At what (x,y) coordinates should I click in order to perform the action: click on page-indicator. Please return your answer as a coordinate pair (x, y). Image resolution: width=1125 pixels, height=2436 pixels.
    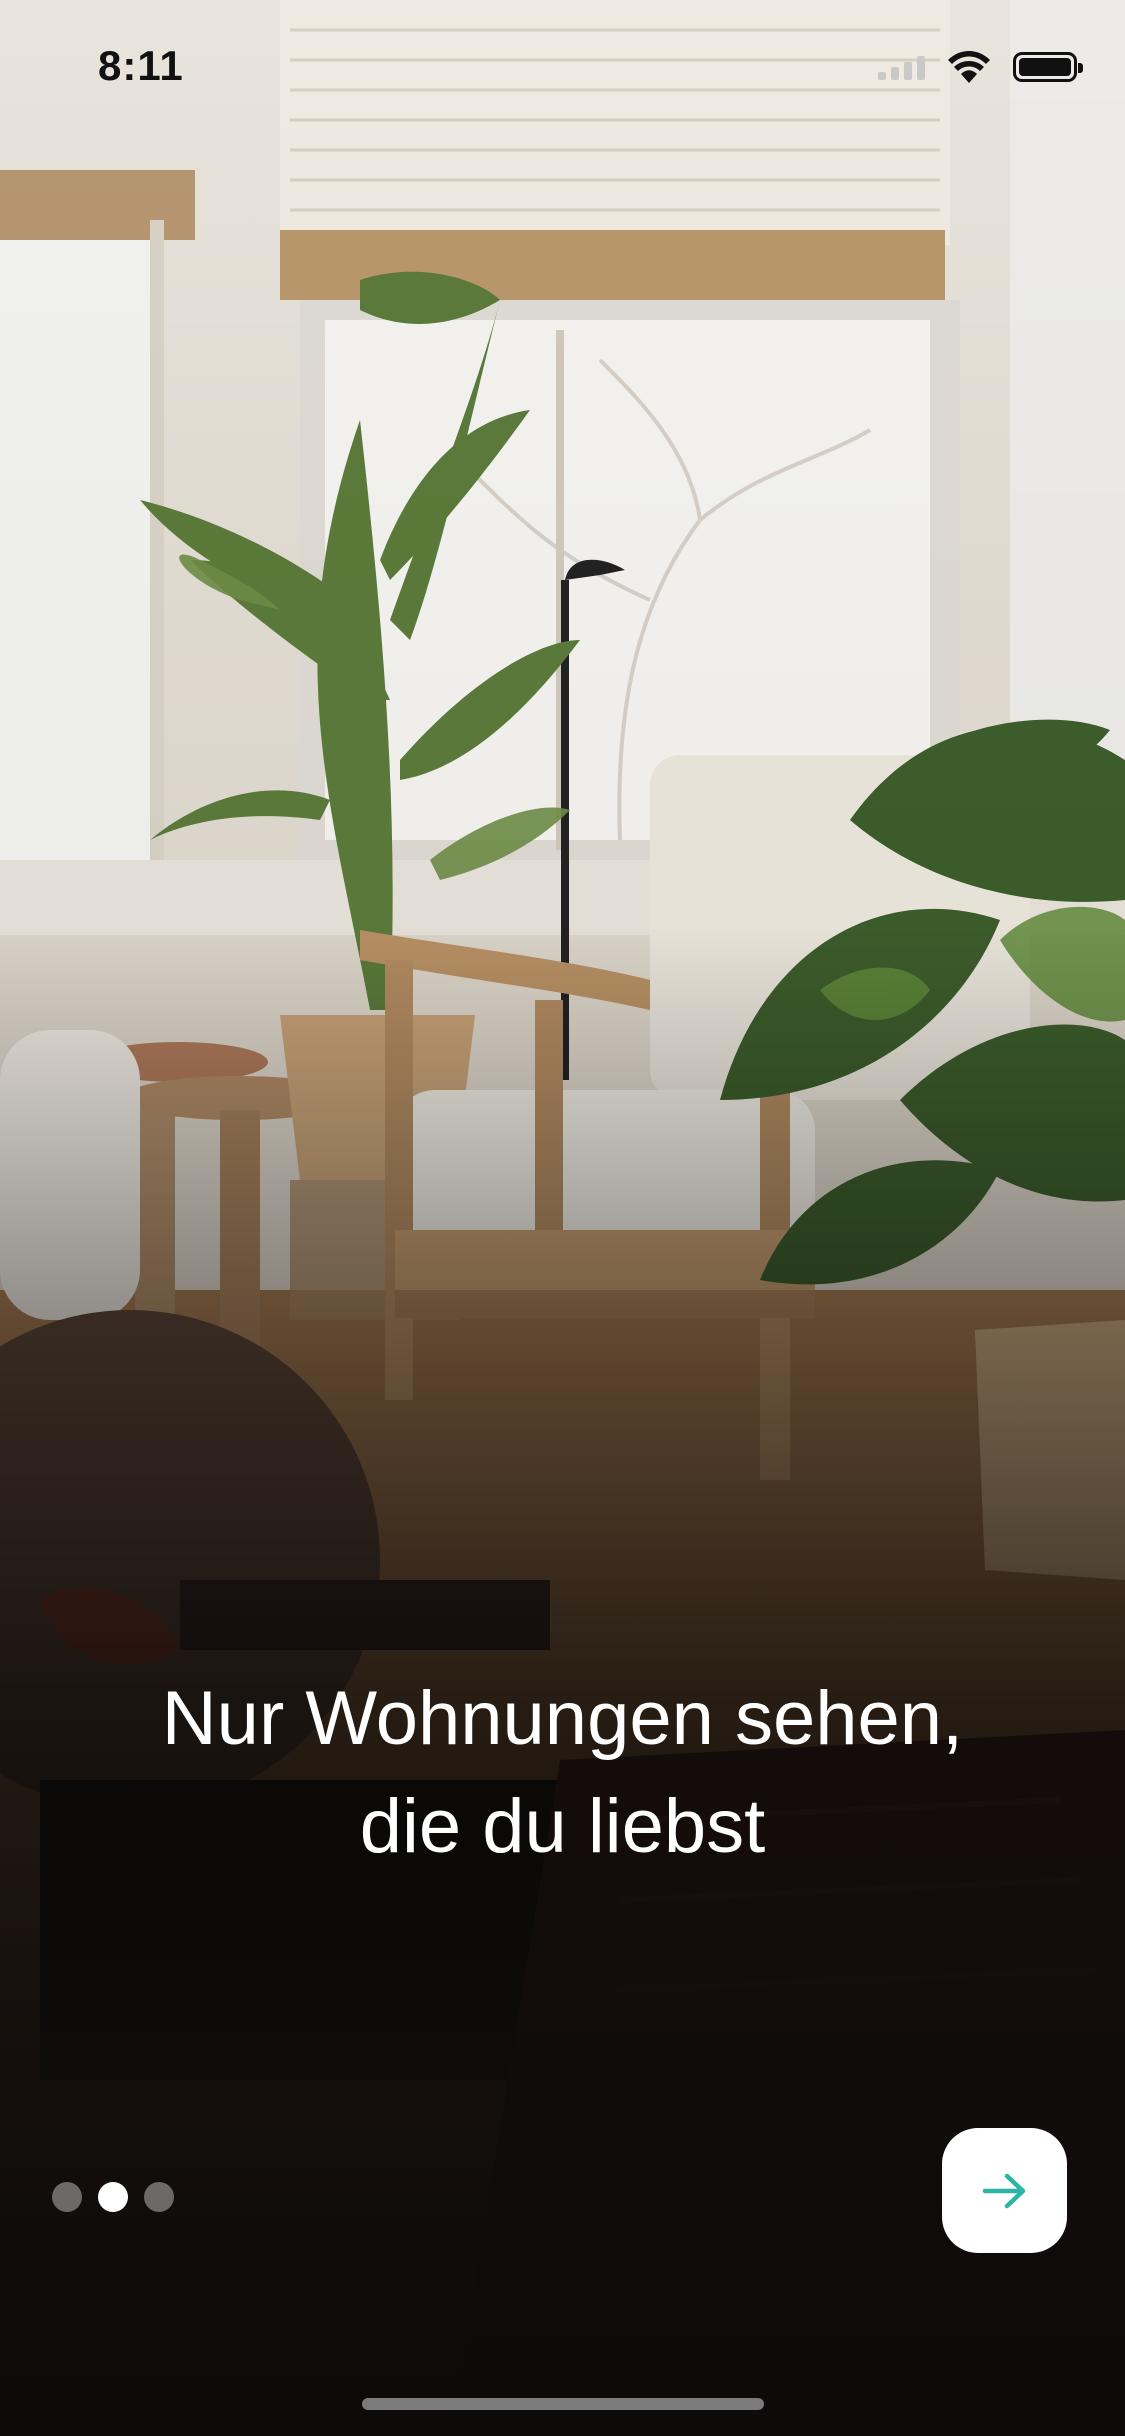
    Looking at the image, I should click on (113, 2197).